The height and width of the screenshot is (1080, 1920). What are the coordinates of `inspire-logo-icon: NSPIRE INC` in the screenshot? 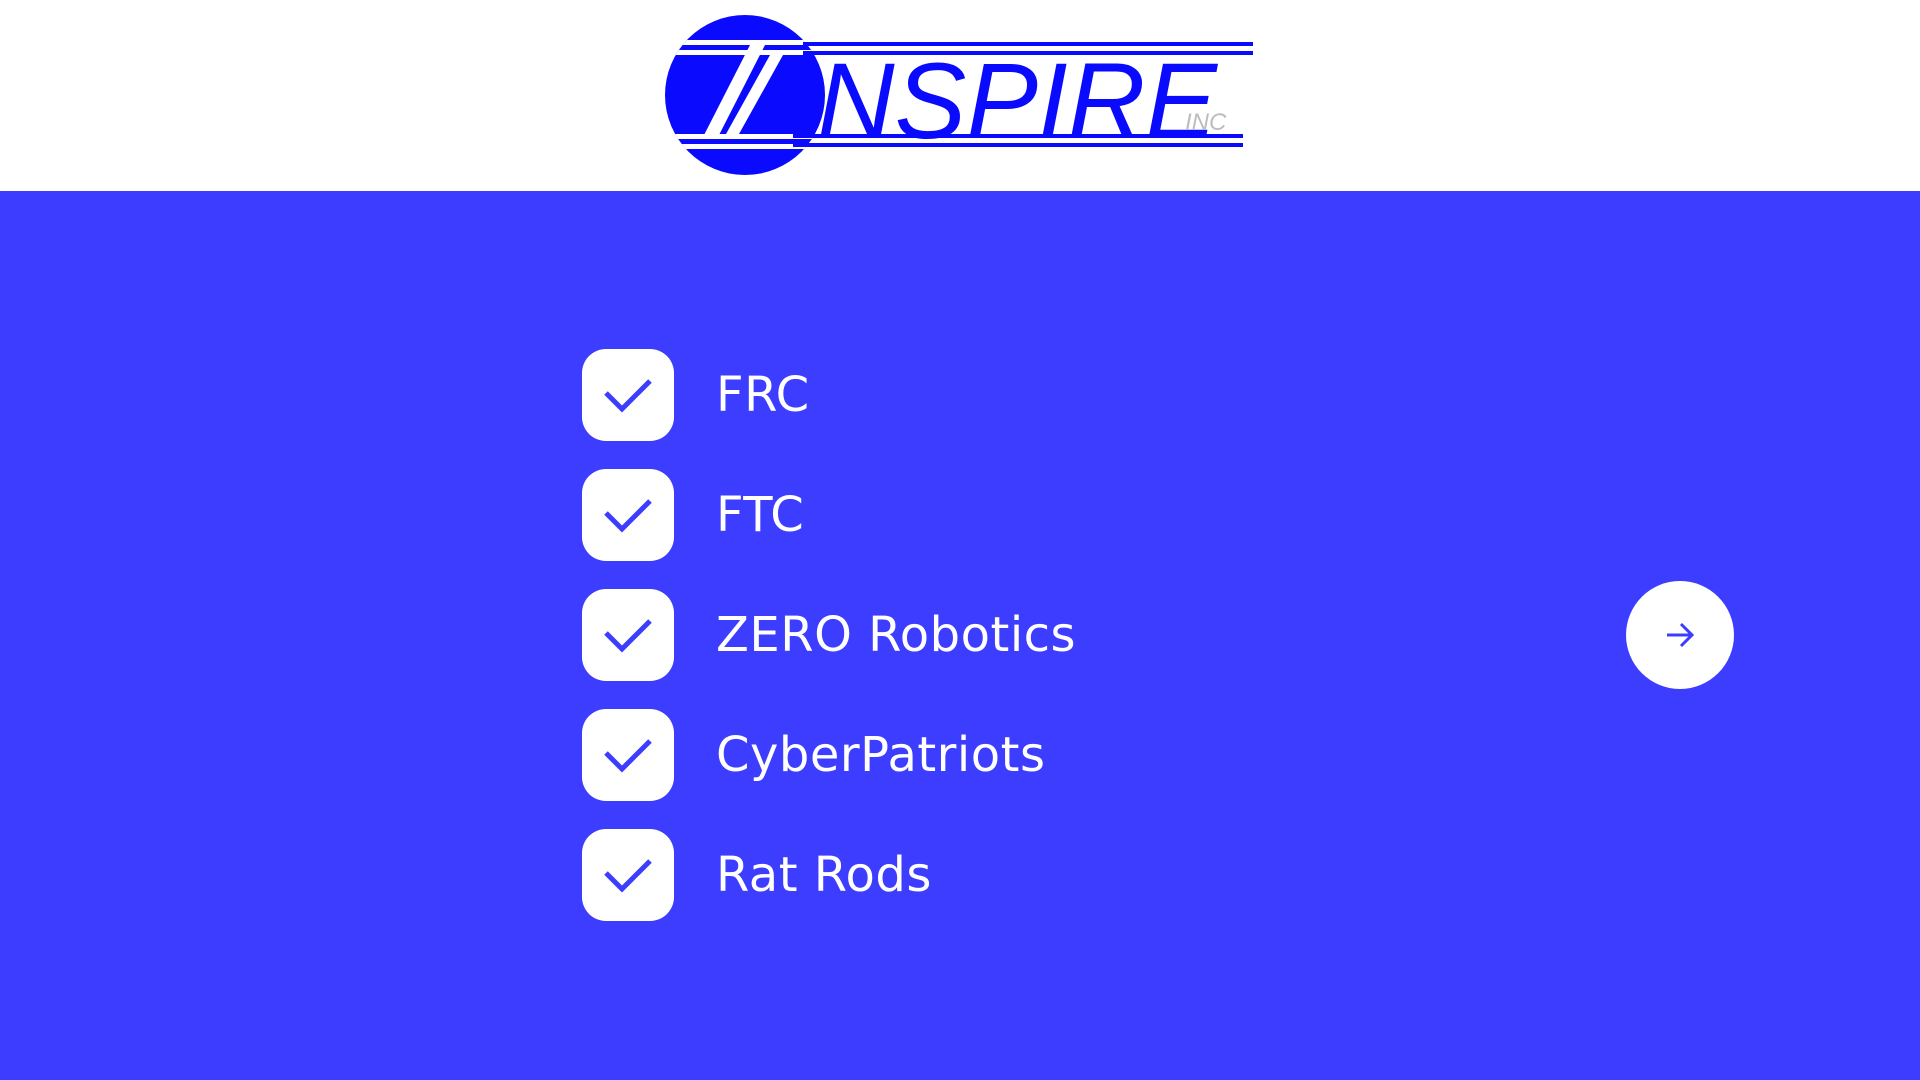 It's located at (959, 95).